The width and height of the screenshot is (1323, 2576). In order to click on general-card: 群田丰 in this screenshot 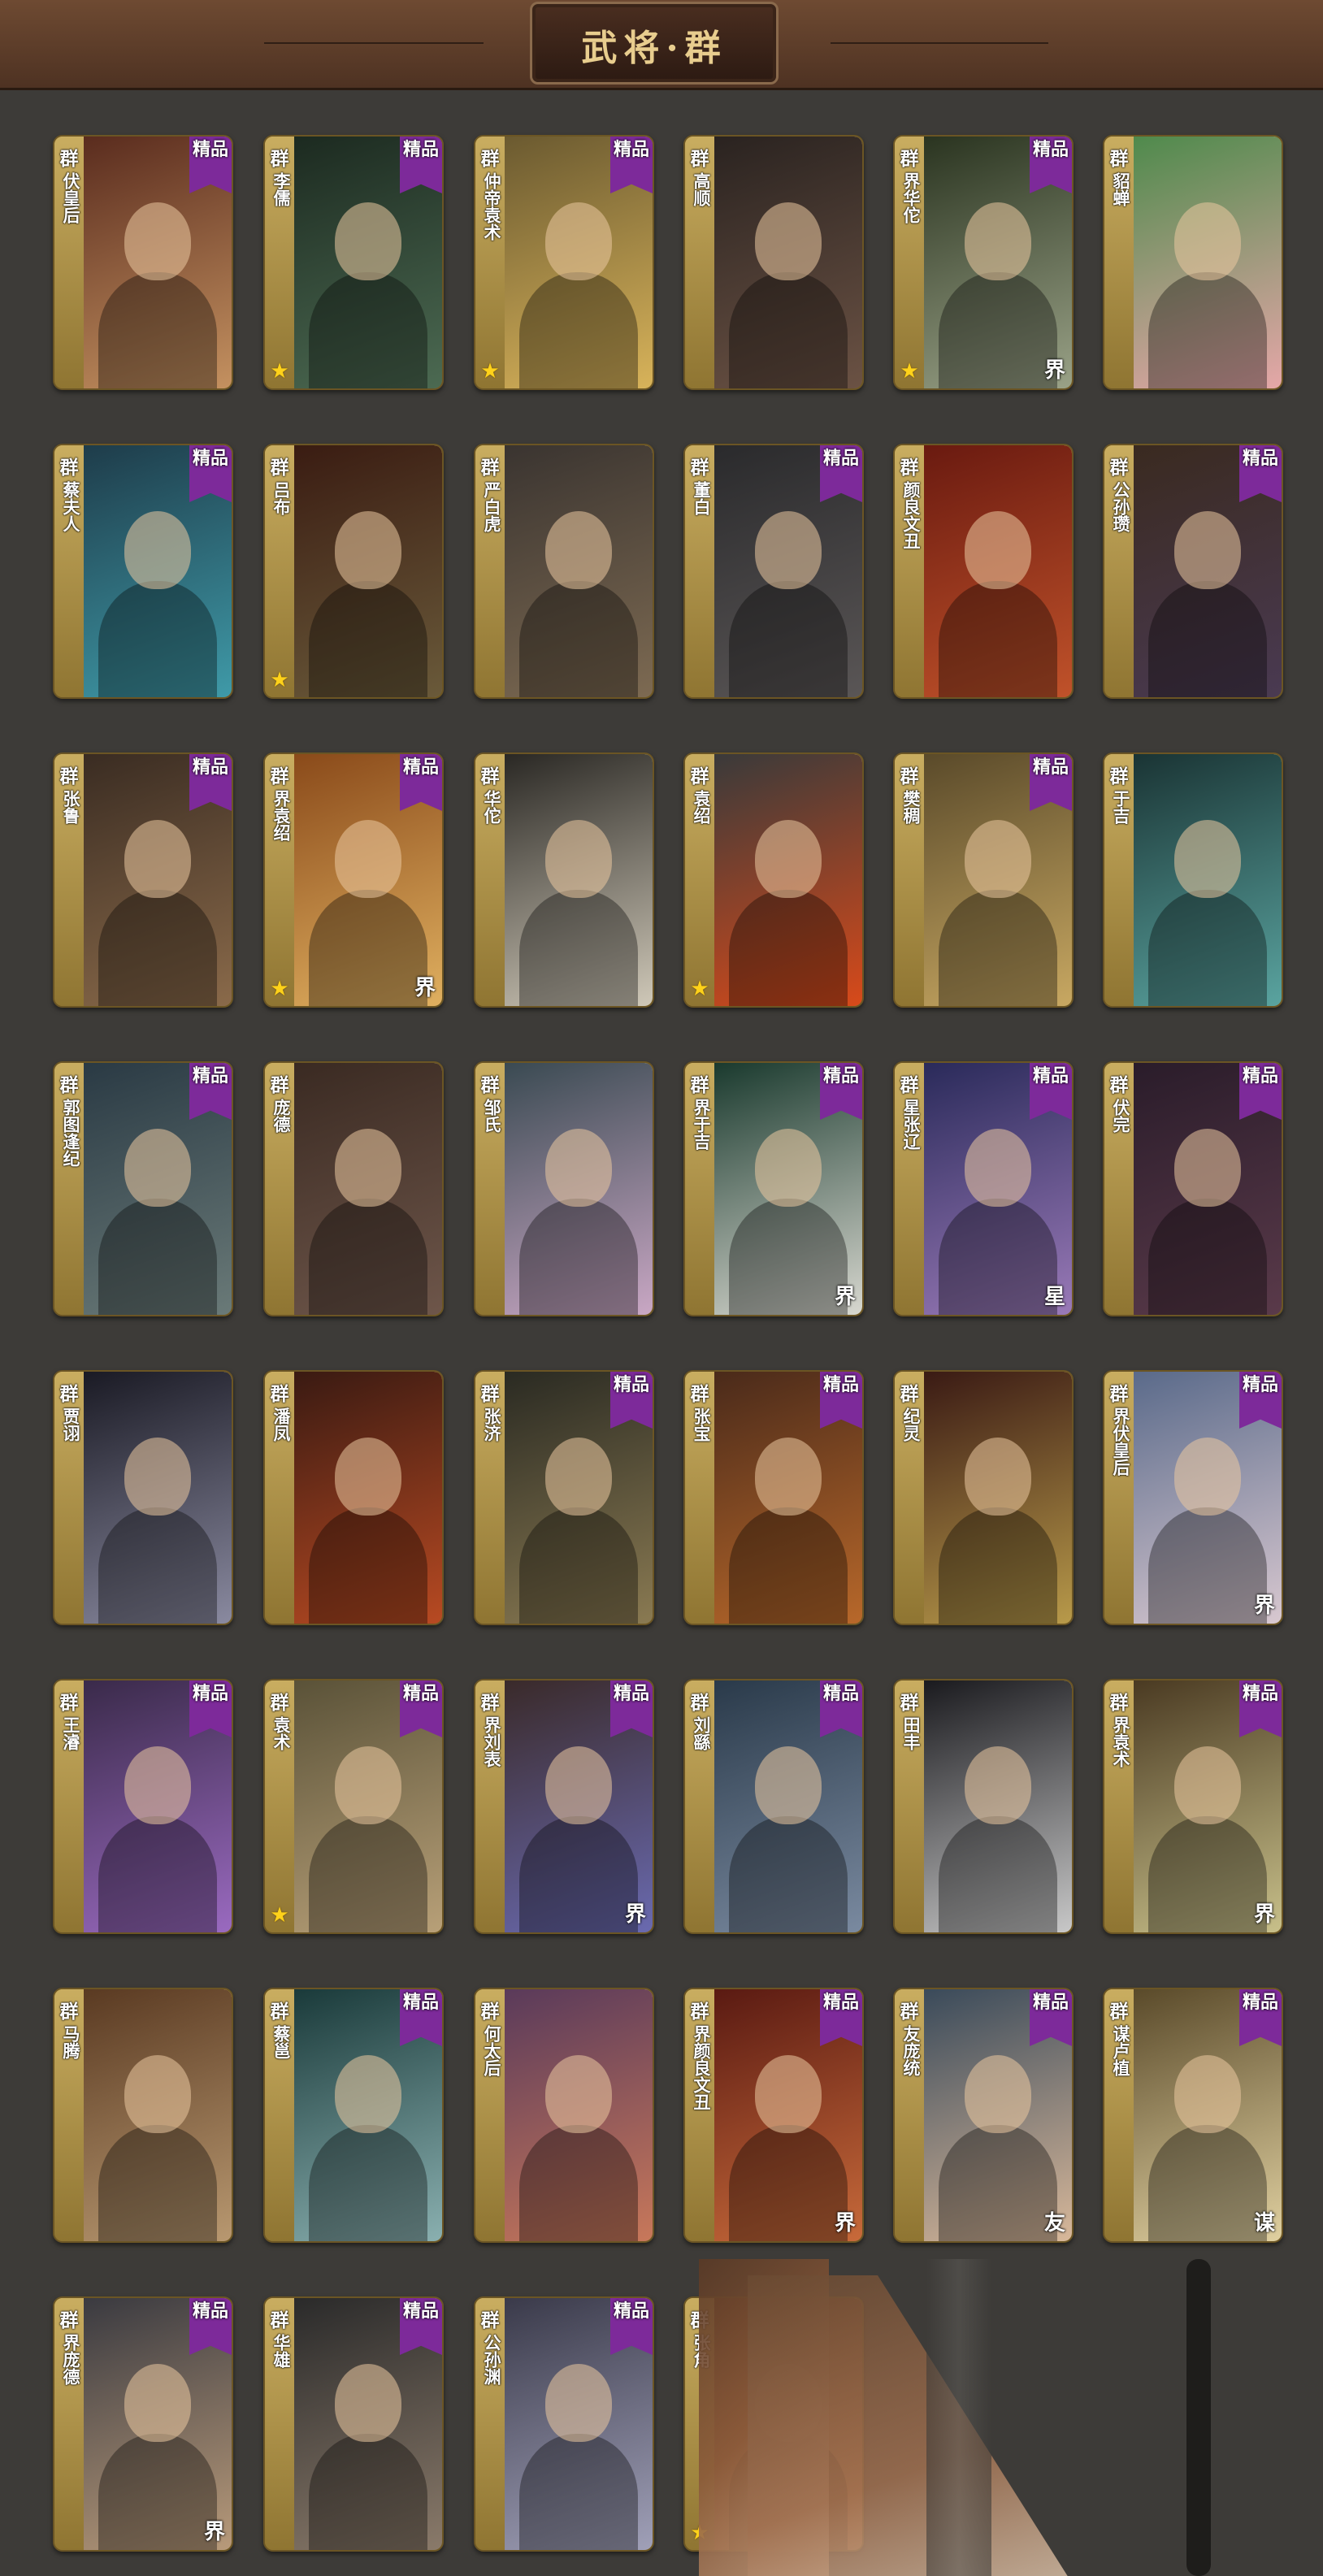, I will do `click(984, 1806)`.